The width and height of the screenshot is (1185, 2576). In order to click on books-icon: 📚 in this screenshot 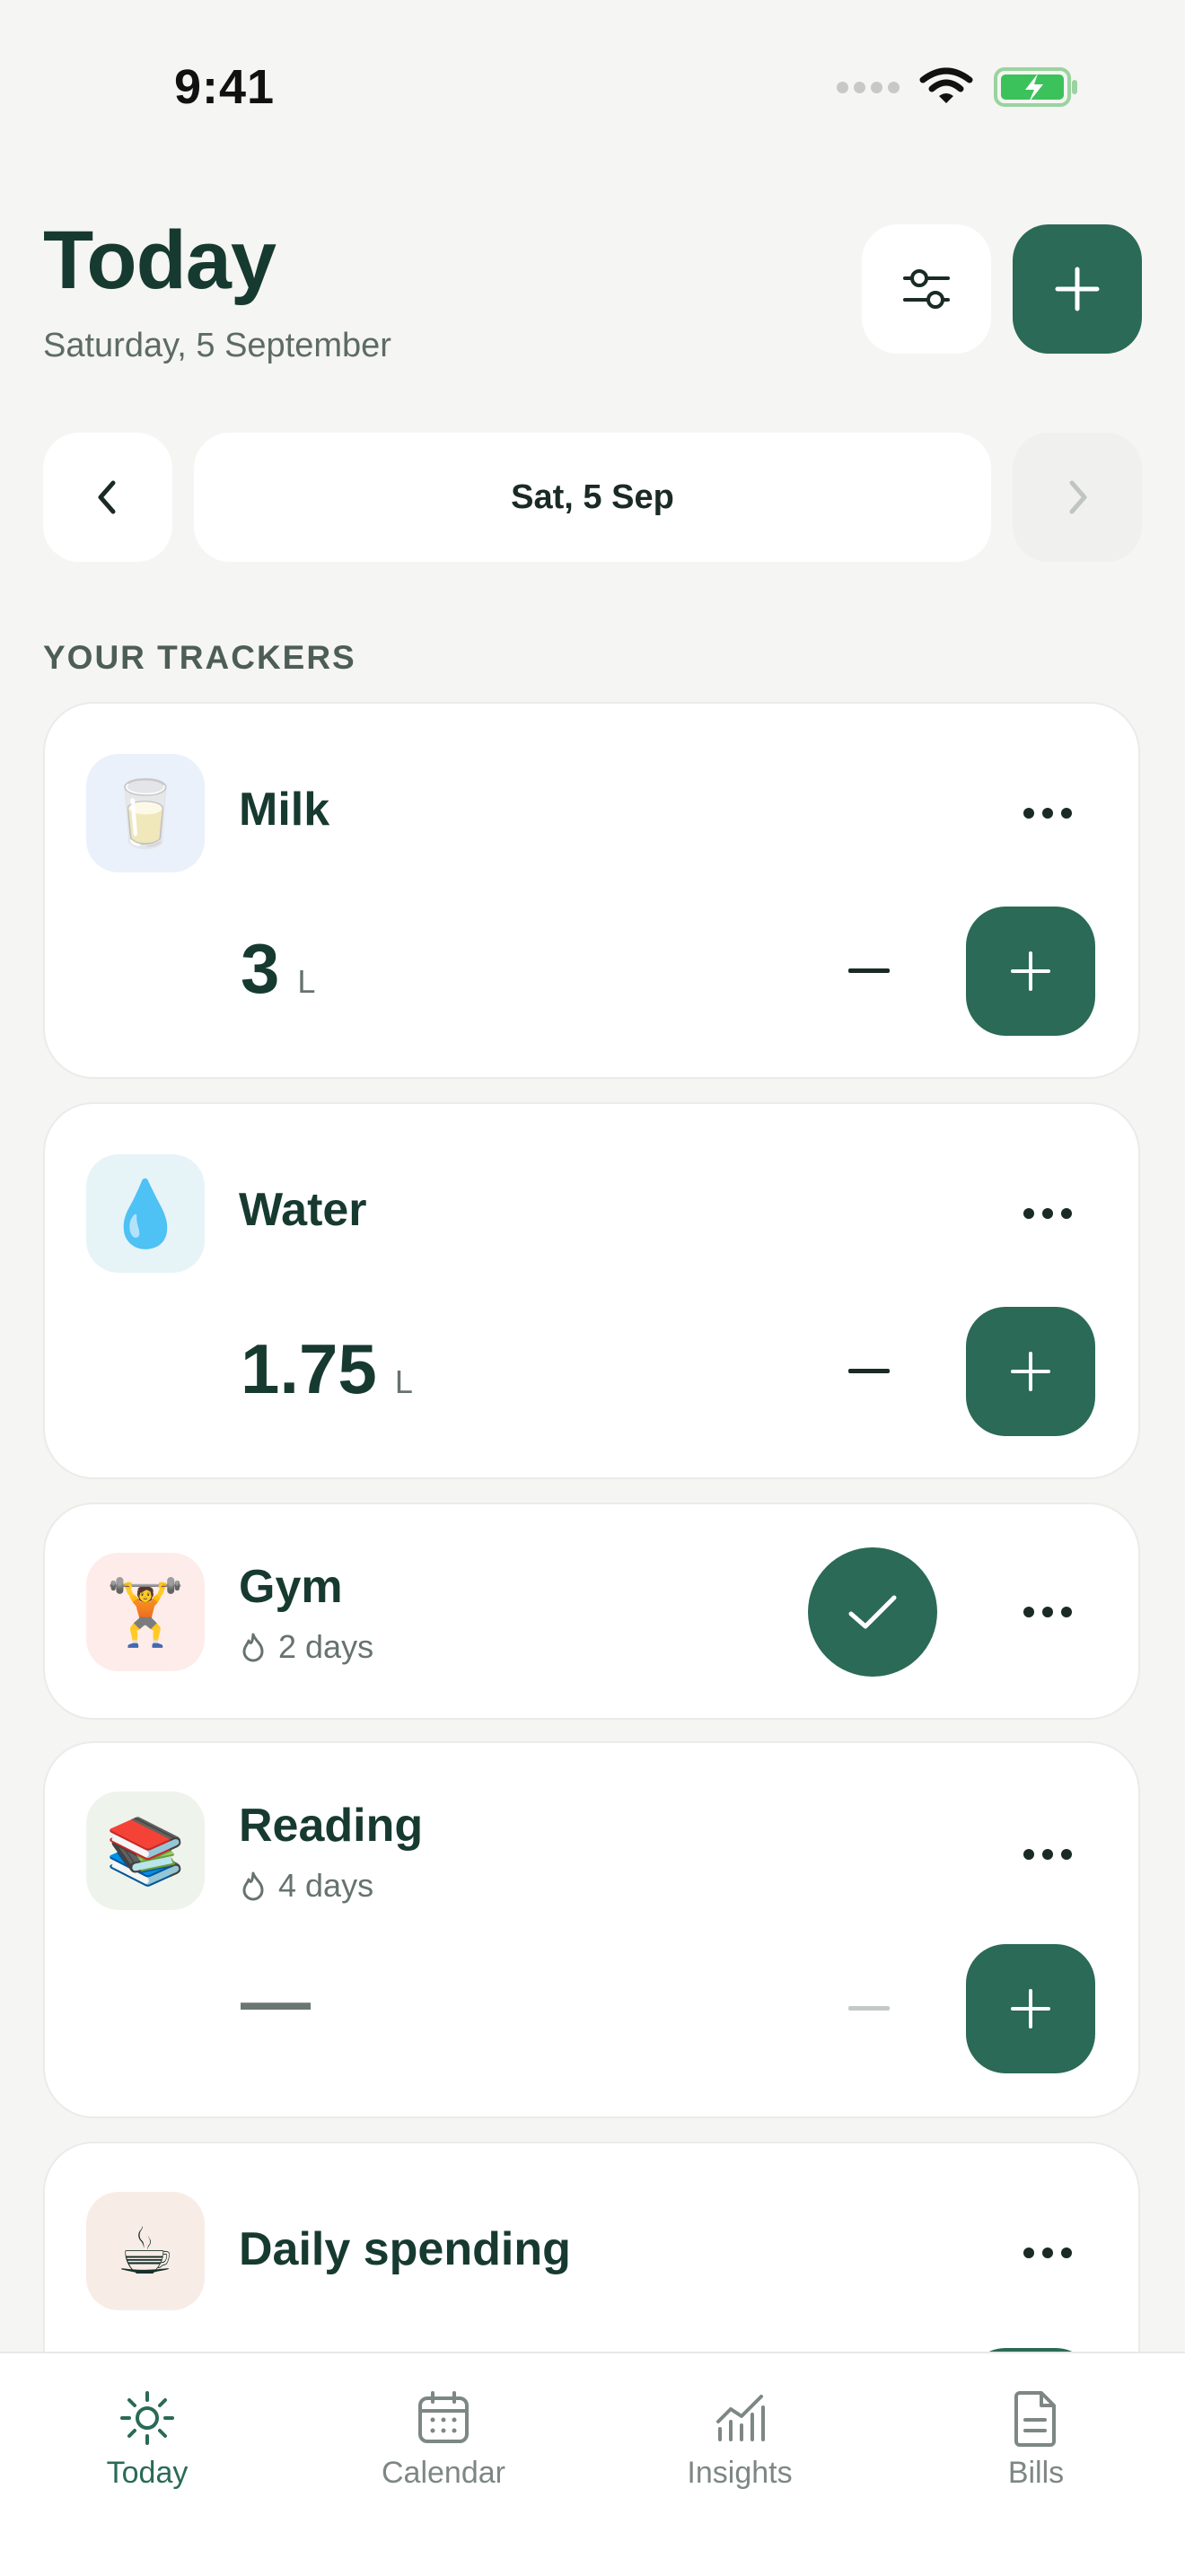, I will do `click(145, 1851)`.